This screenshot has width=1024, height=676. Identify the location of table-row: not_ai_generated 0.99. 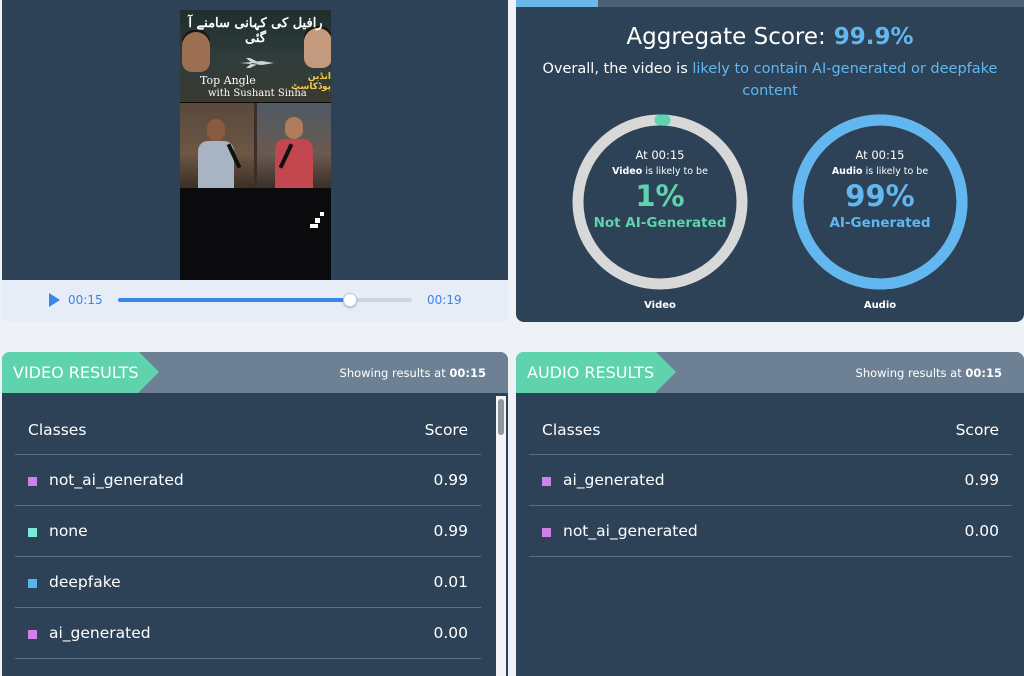
(248, 480).